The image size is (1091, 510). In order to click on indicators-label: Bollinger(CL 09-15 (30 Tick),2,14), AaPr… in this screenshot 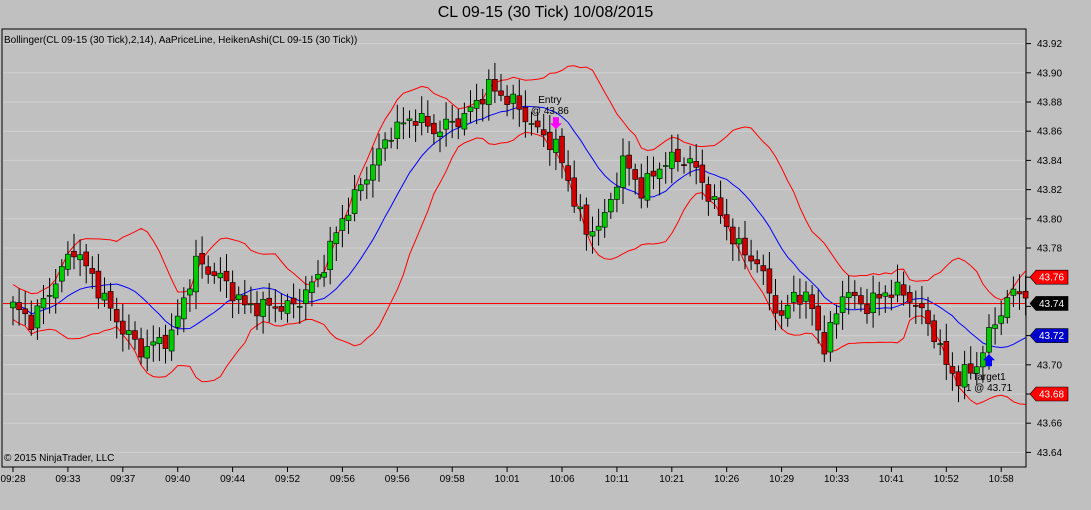, I will do `click(180, 40)`.